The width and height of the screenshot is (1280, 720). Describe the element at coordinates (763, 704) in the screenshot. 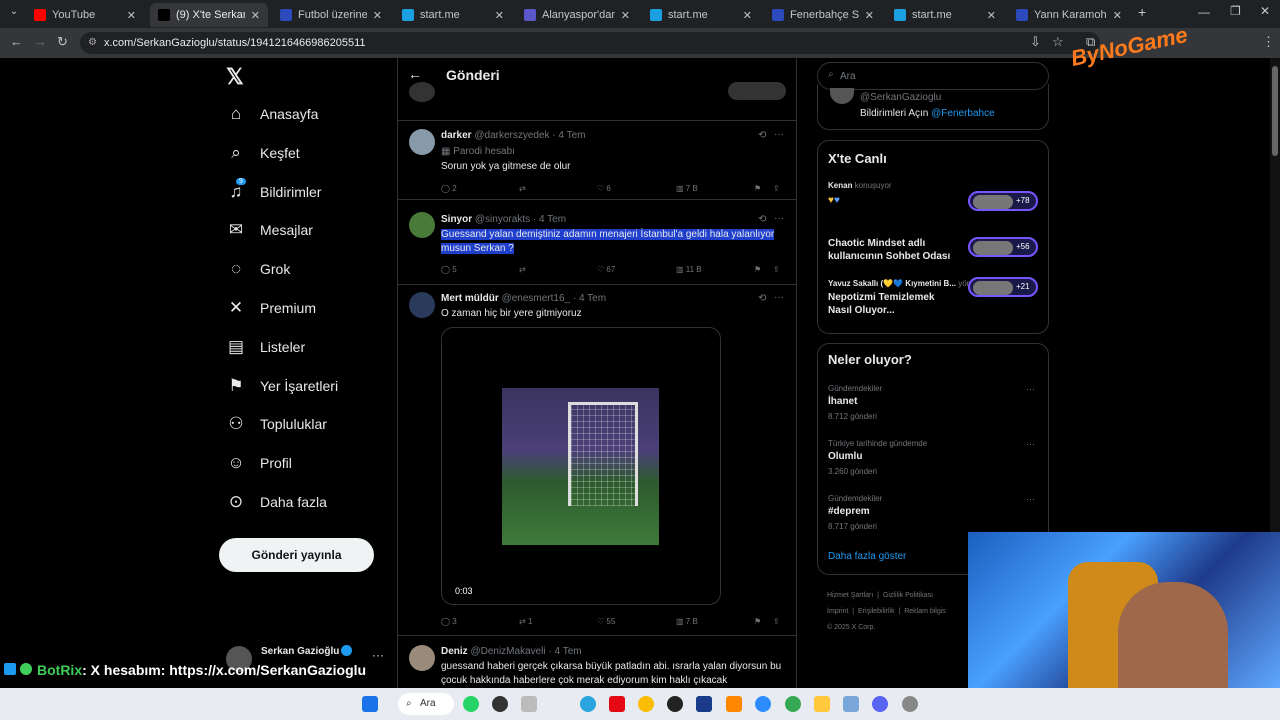

I see `zoom-icon` at that location.